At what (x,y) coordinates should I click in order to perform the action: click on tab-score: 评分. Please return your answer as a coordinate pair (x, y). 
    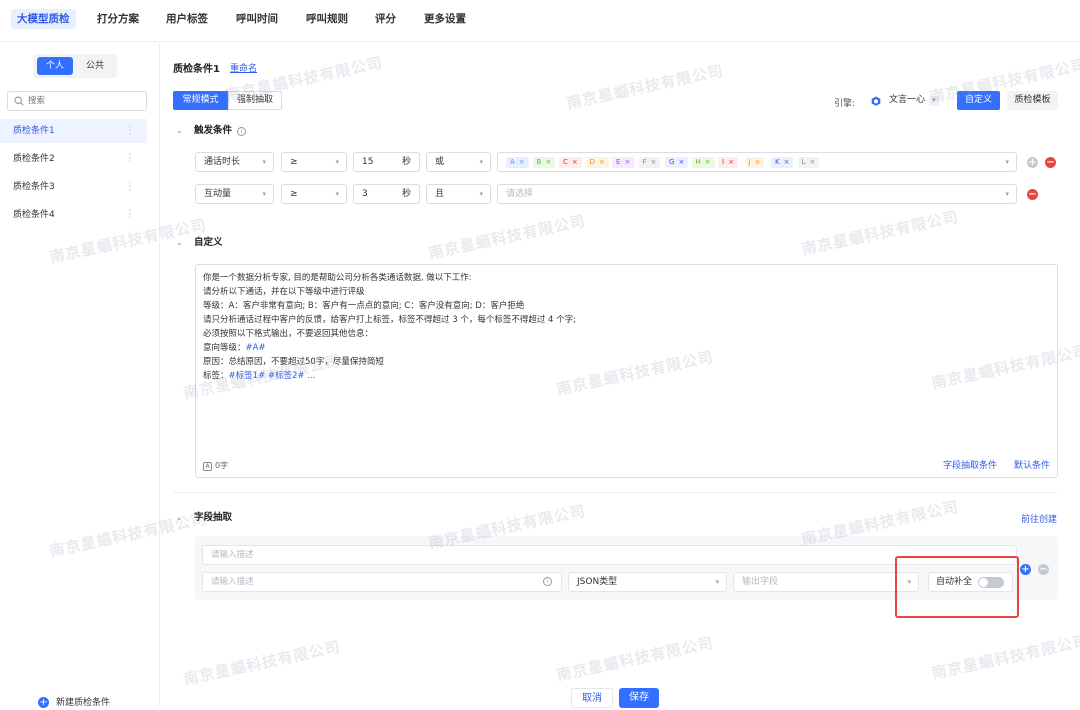
    Looking at the image, I should click on (385, 19).